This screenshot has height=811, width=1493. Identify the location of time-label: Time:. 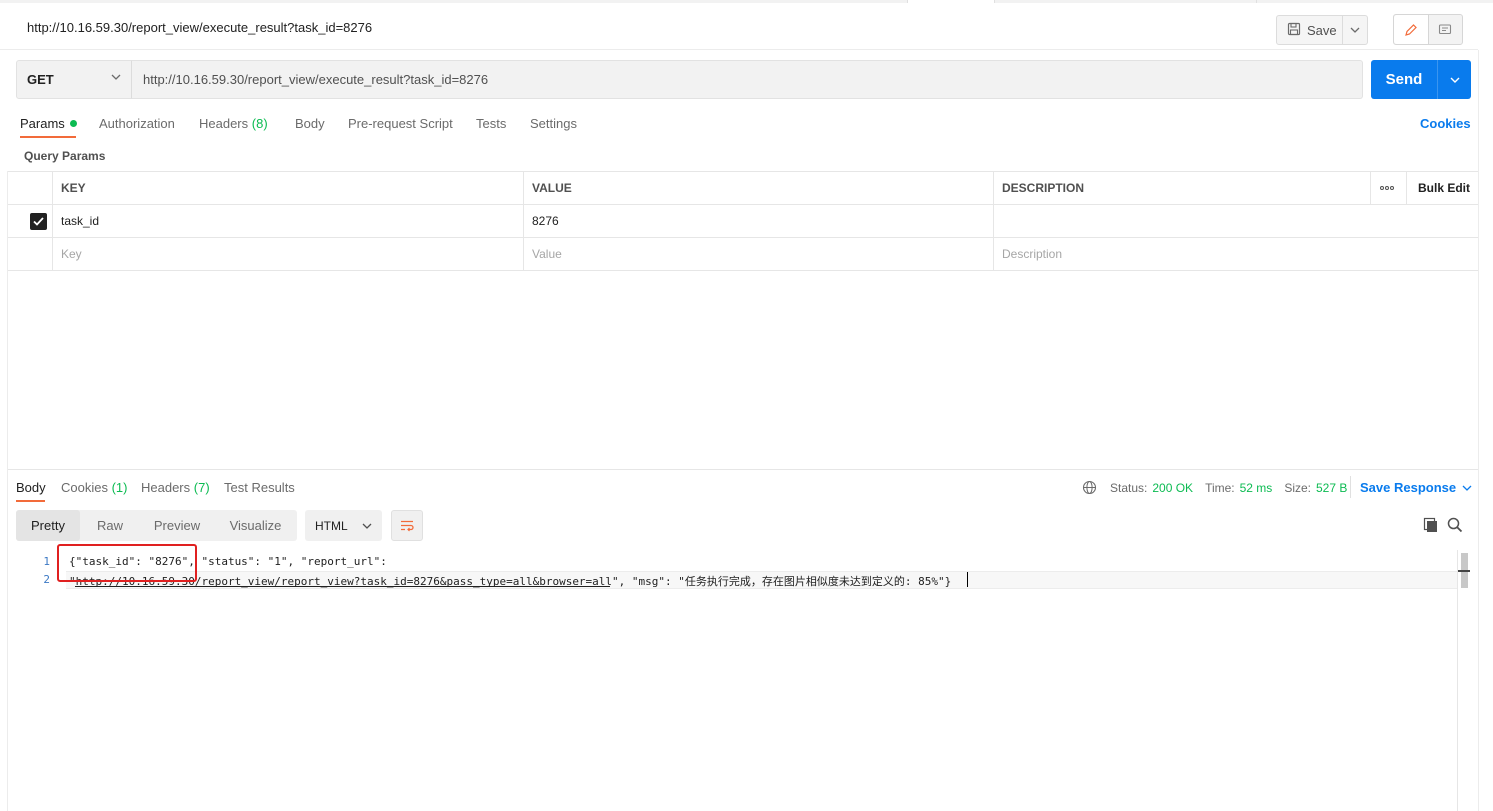
(1220, 487).